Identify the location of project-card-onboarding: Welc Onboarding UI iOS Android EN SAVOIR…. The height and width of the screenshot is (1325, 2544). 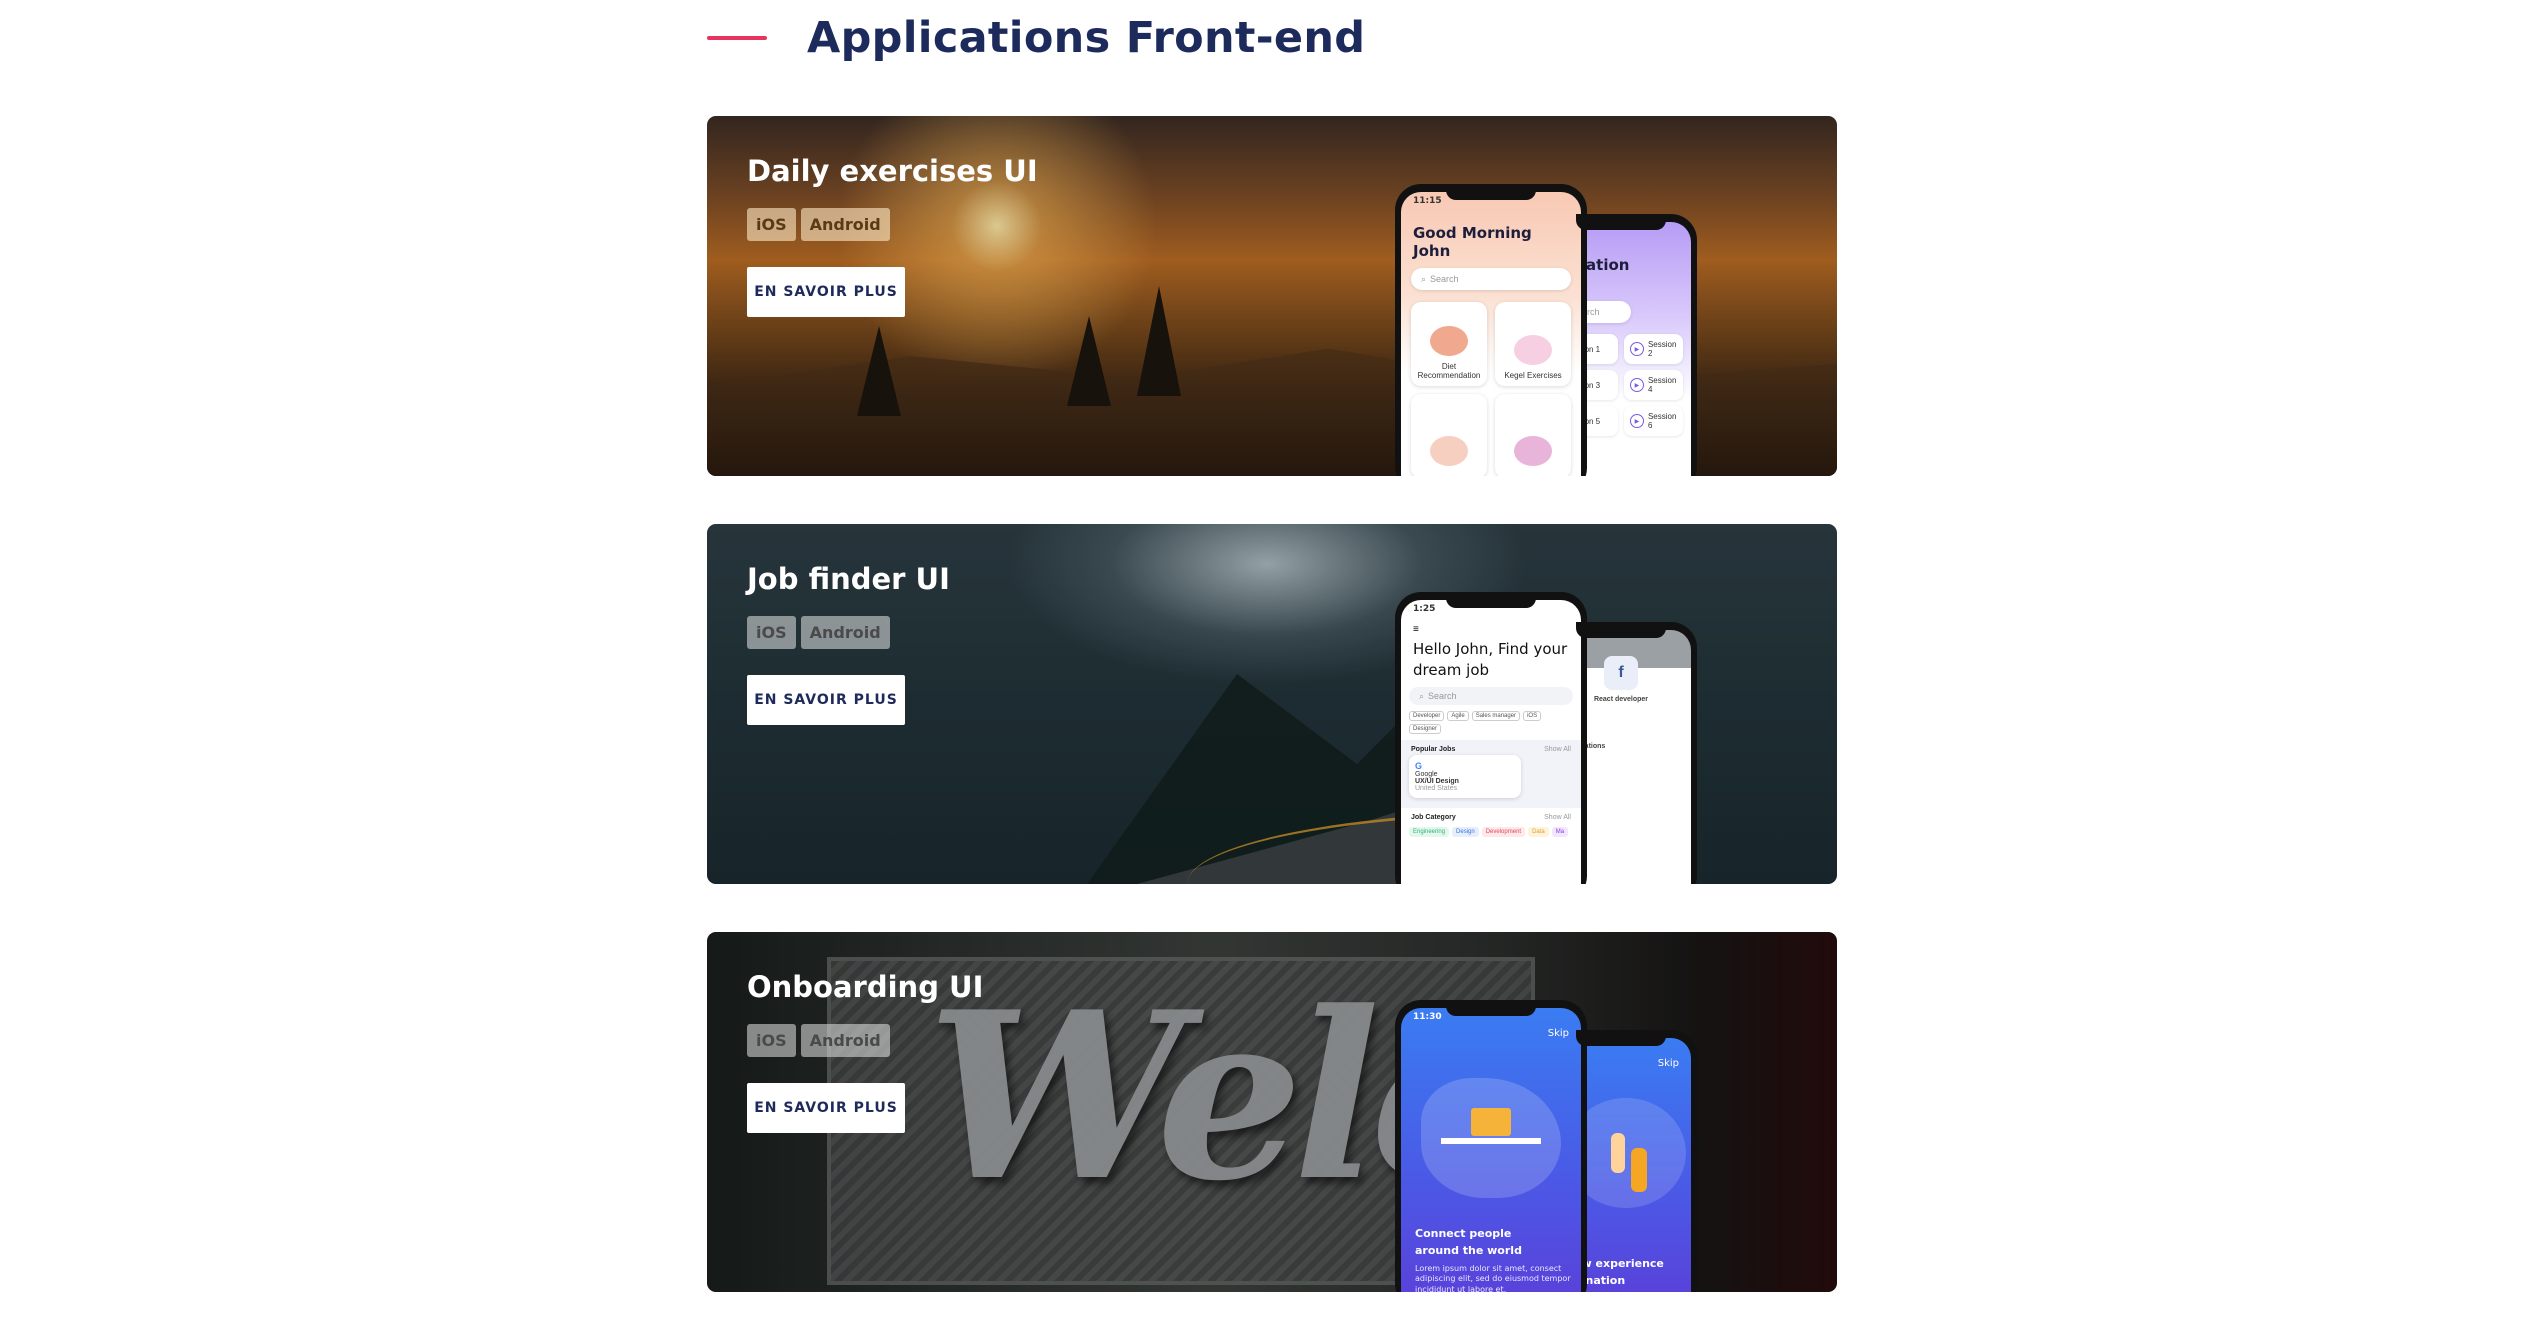
(1272, 1112).